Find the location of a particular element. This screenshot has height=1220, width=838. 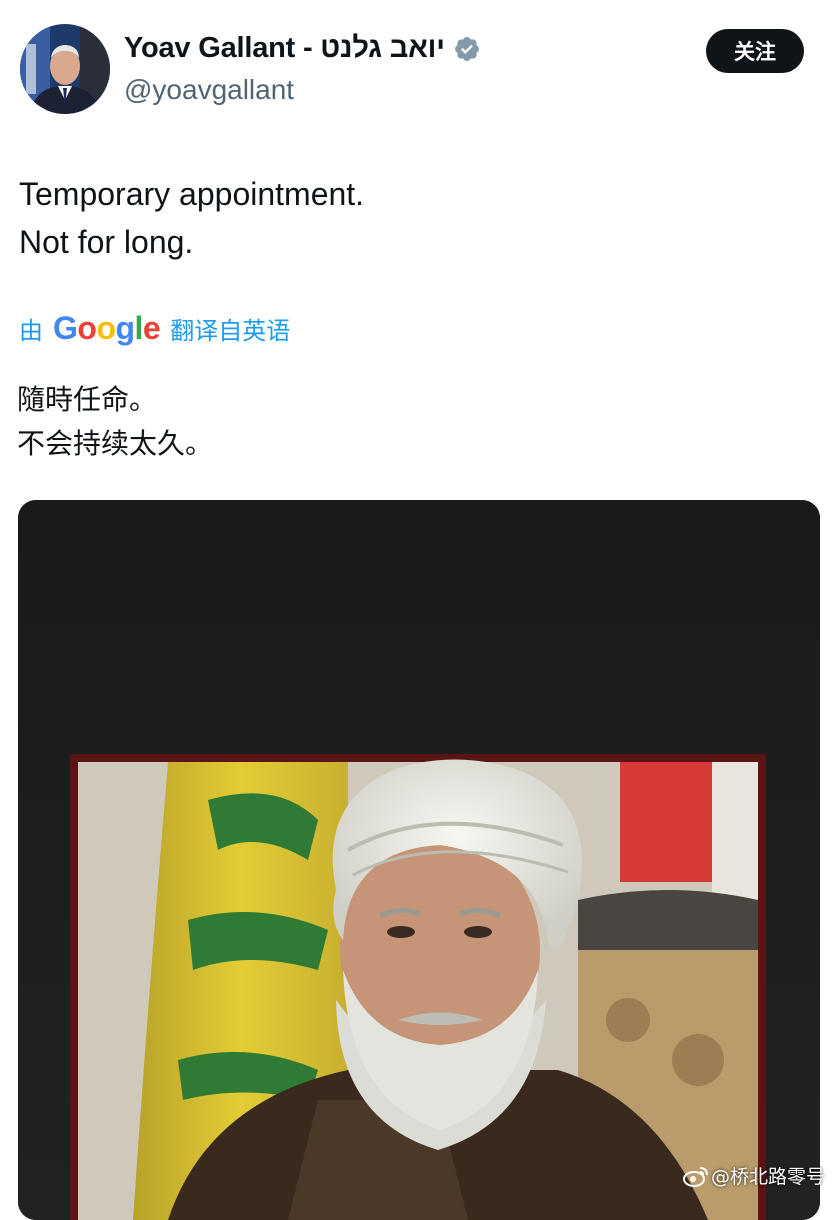

google-letter: e is located at coordinates (151, 328).